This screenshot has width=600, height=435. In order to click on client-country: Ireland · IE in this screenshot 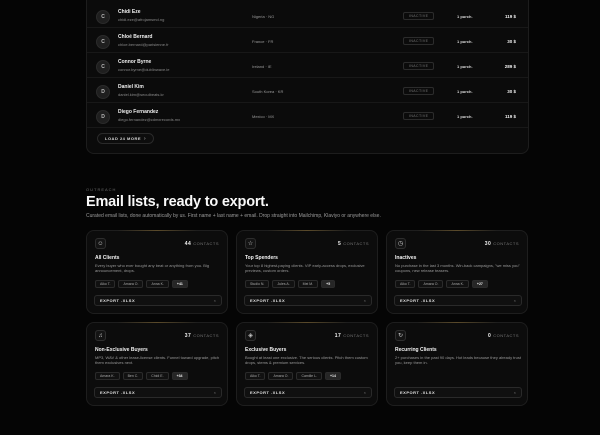, I will do `click(262, 66)`.